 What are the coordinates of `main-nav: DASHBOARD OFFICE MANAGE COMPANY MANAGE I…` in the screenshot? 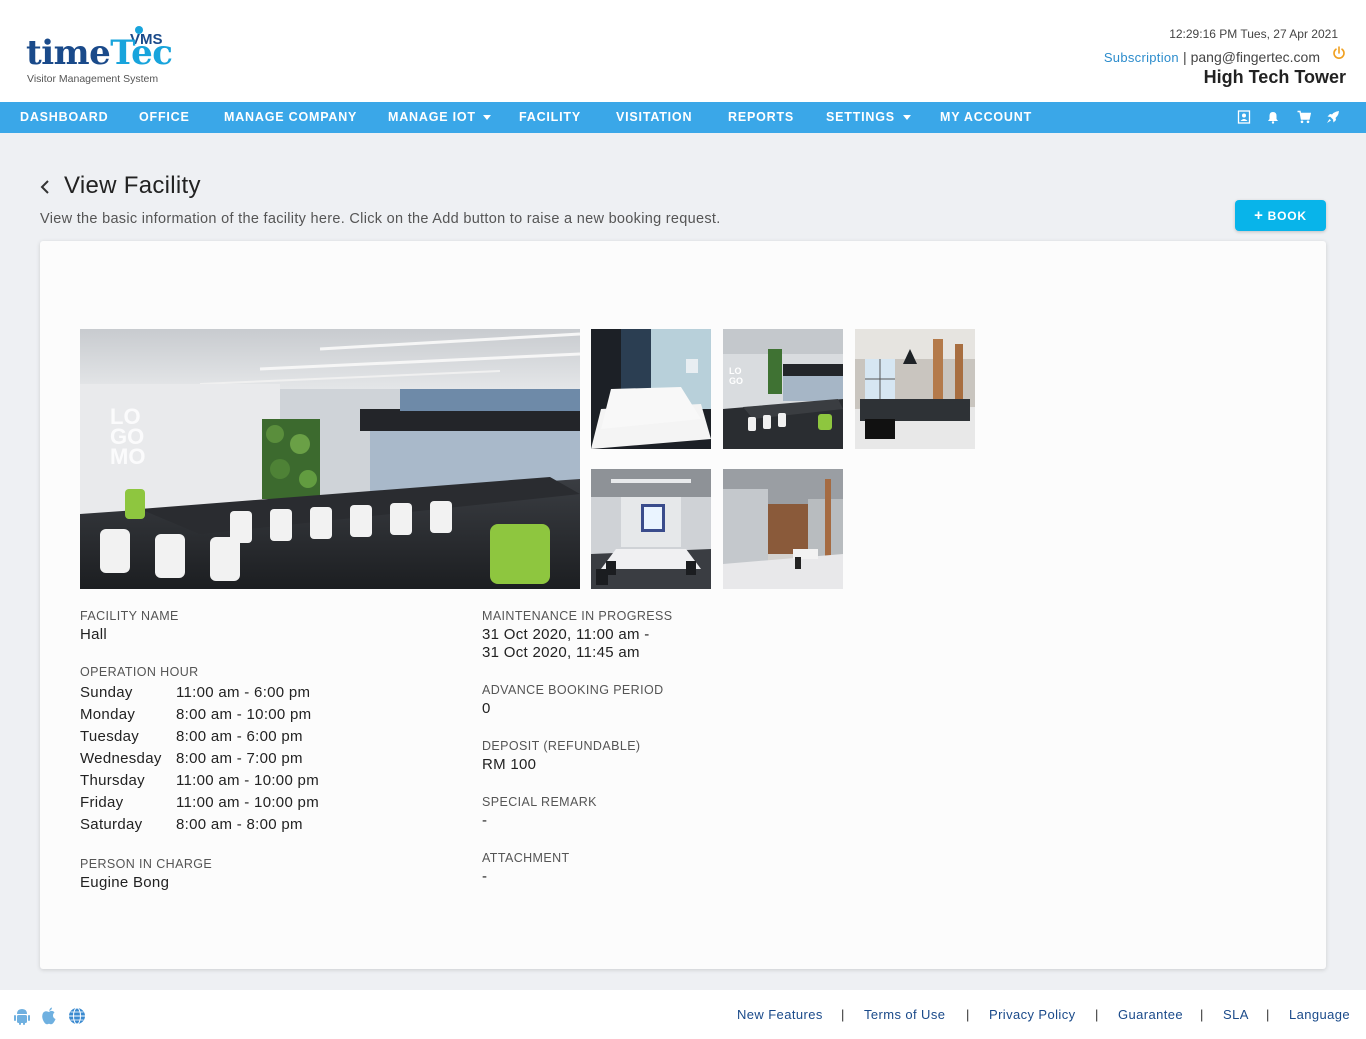 It's located at (683, 165).